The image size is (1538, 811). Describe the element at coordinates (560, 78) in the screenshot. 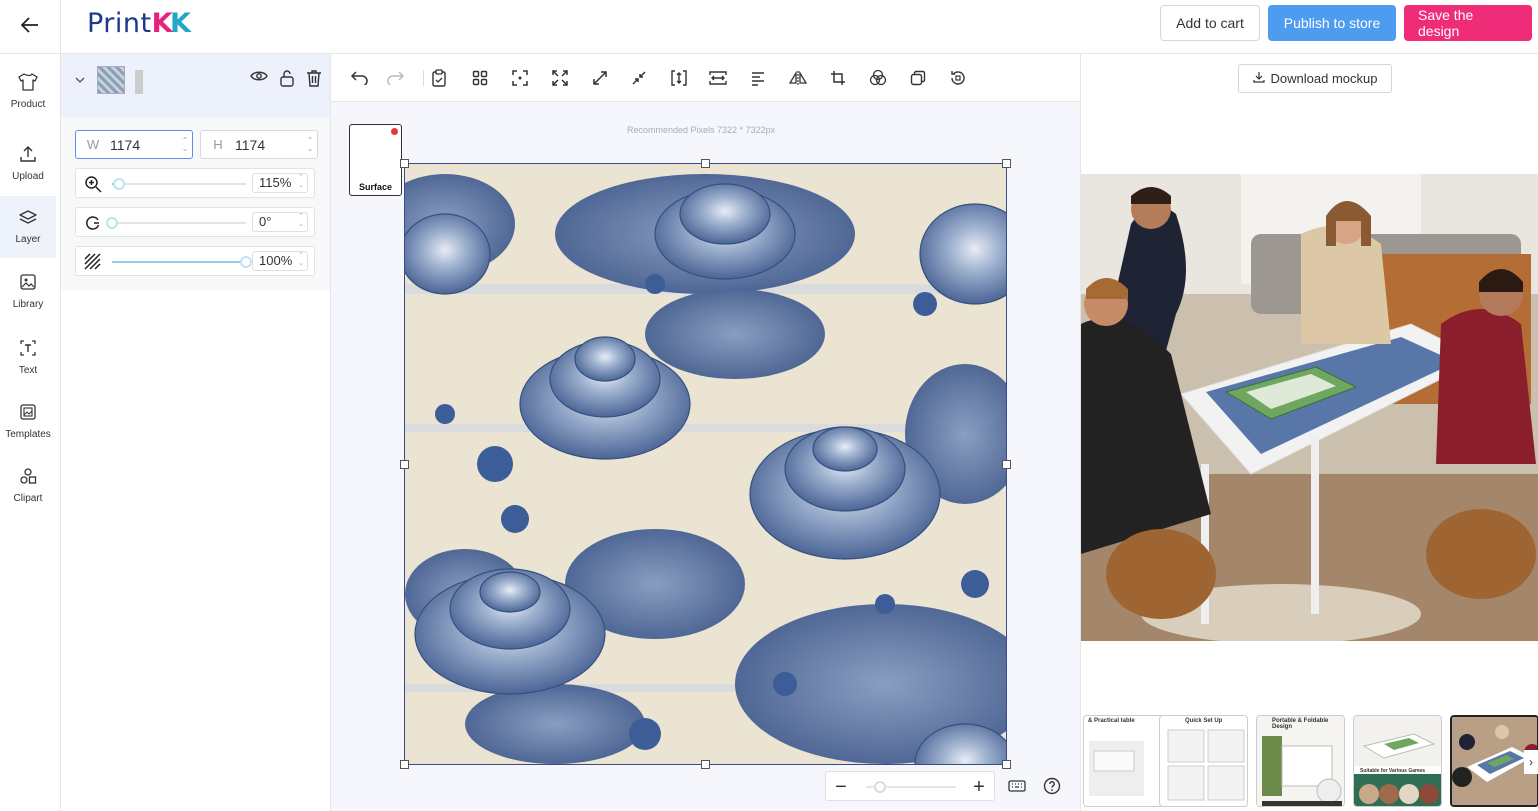

I see `fit-icon` at that location.